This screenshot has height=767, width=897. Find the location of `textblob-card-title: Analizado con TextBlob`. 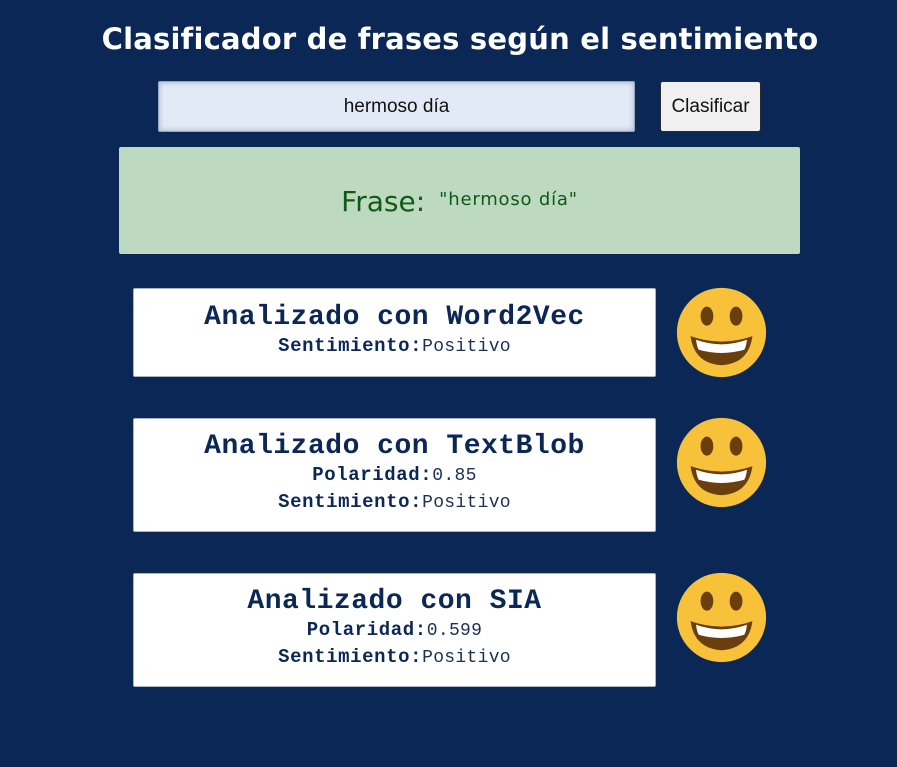

textblob-card-title: Analizado con TextBlob is located at coordinates (394, 446).